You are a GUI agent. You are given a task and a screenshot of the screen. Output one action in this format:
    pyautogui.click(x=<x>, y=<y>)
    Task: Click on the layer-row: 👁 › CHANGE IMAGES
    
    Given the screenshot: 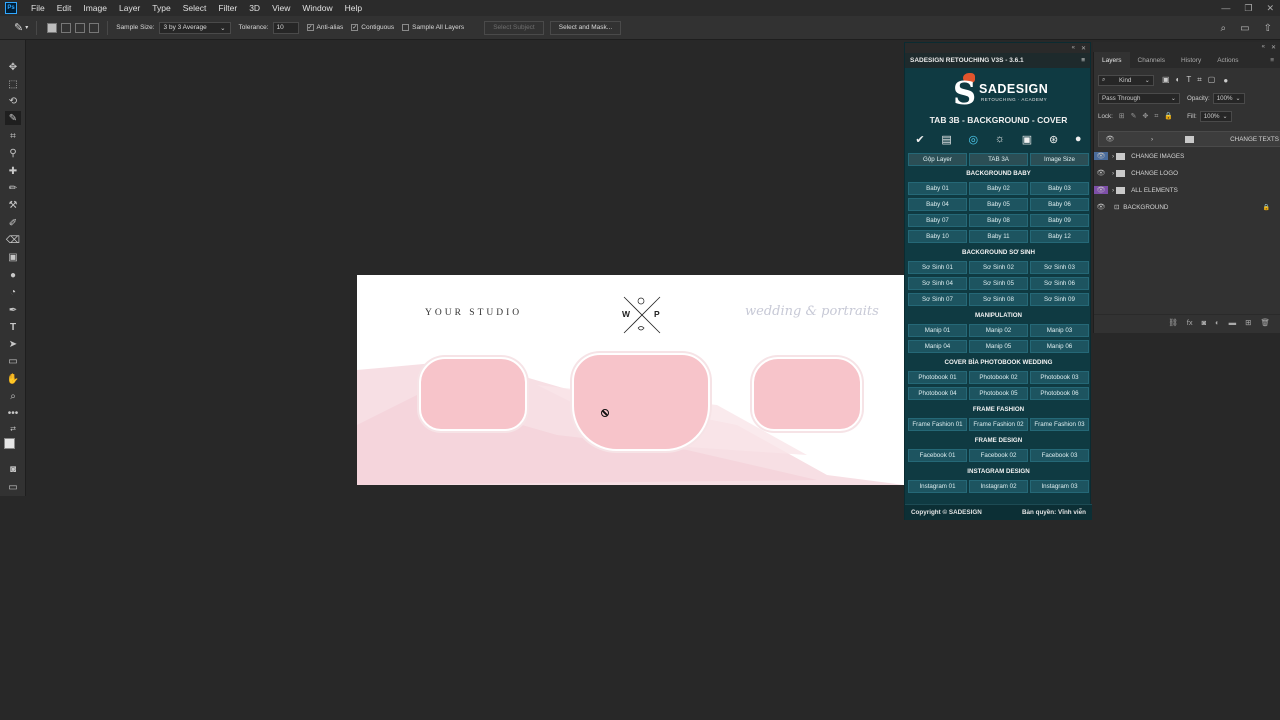 What is the action you would take?
    pyautogui.click(x=1187, y=156)
    